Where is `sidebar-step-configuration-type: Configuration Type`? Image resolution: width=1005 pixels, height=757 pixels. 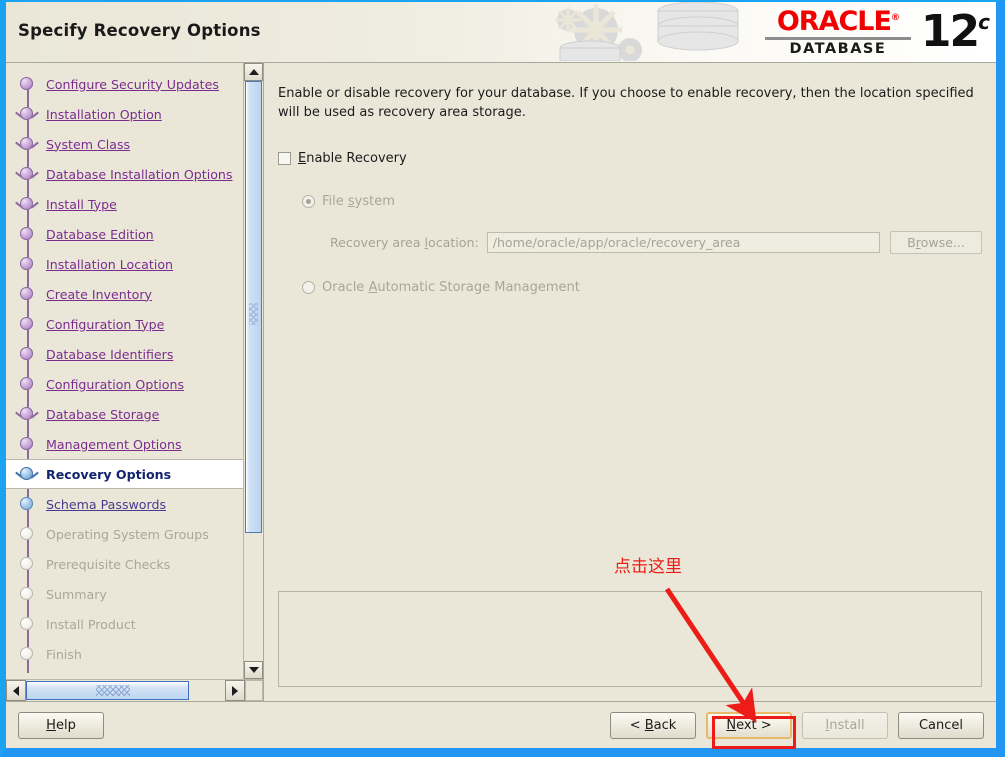
sidebar-step-configuration-type: Configuration Type is located at coordinates (124, 324).